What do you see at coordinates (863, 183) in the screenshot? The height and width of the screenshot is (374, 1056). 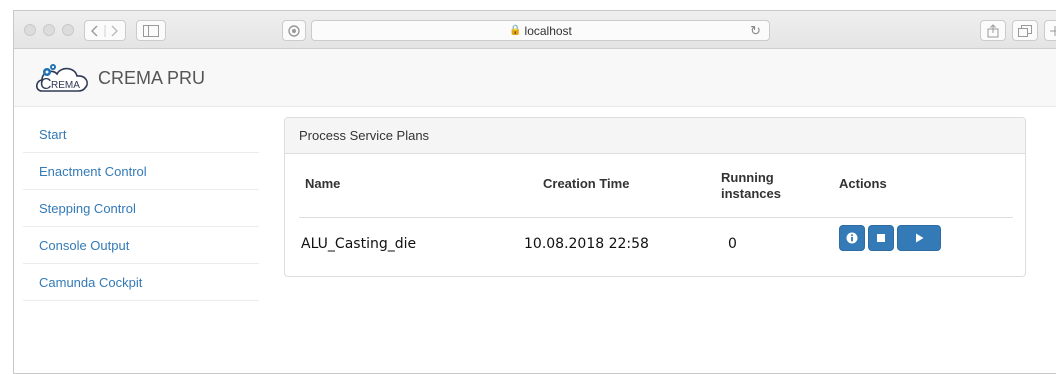 I see `column-header-actions: Actions` at bounding box center [863, 183].